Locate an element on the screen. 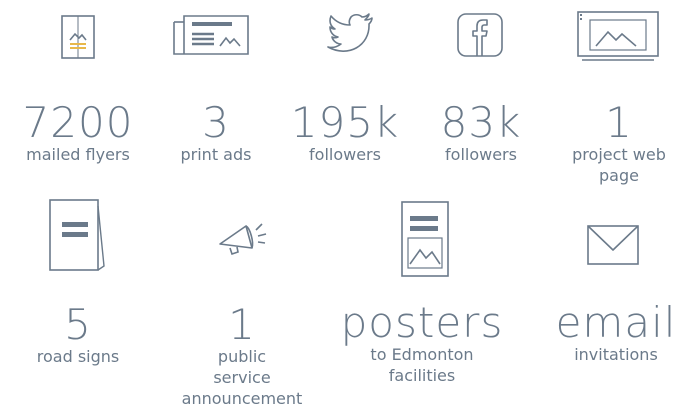  stat-label: mailed flyers is located at coordinates (78, 154).